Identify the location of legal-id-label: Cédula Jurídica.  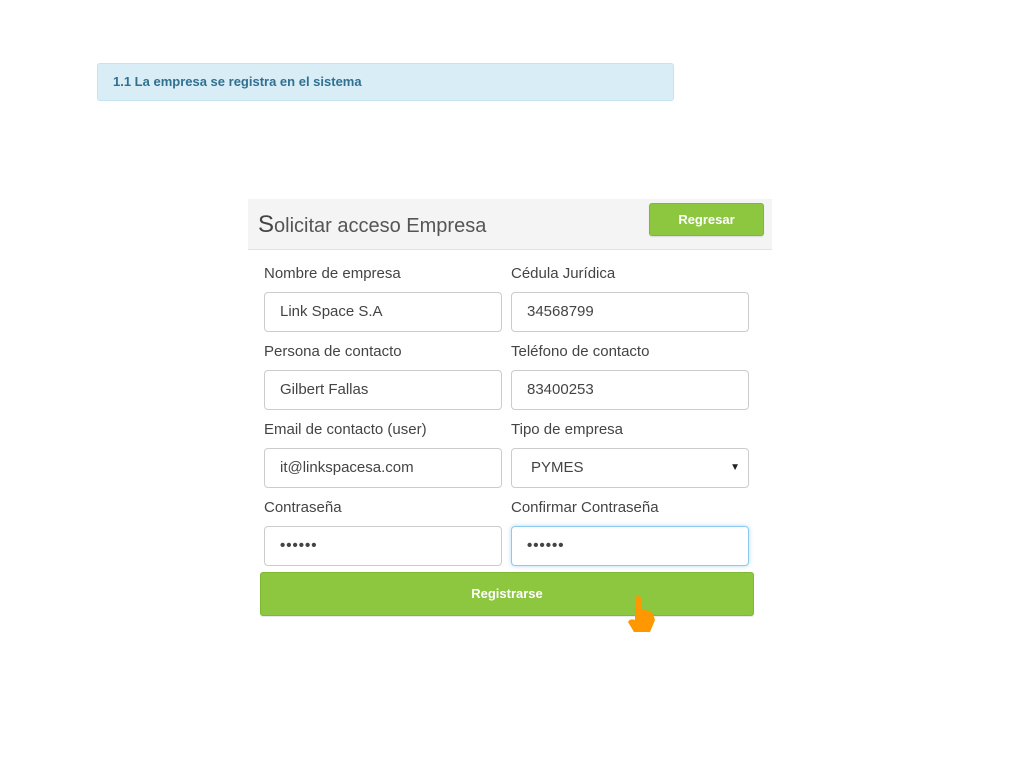
(563, 273).